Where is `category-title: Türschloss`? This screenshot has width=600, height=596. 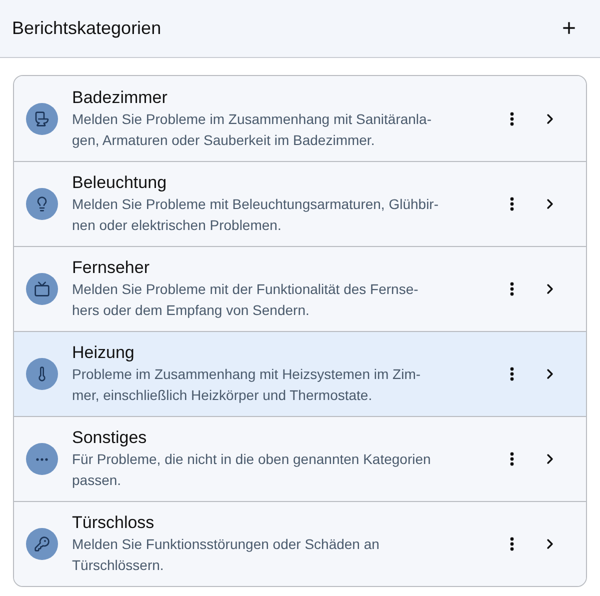 category-title: Türschloss is located at coordinates (114, 523).